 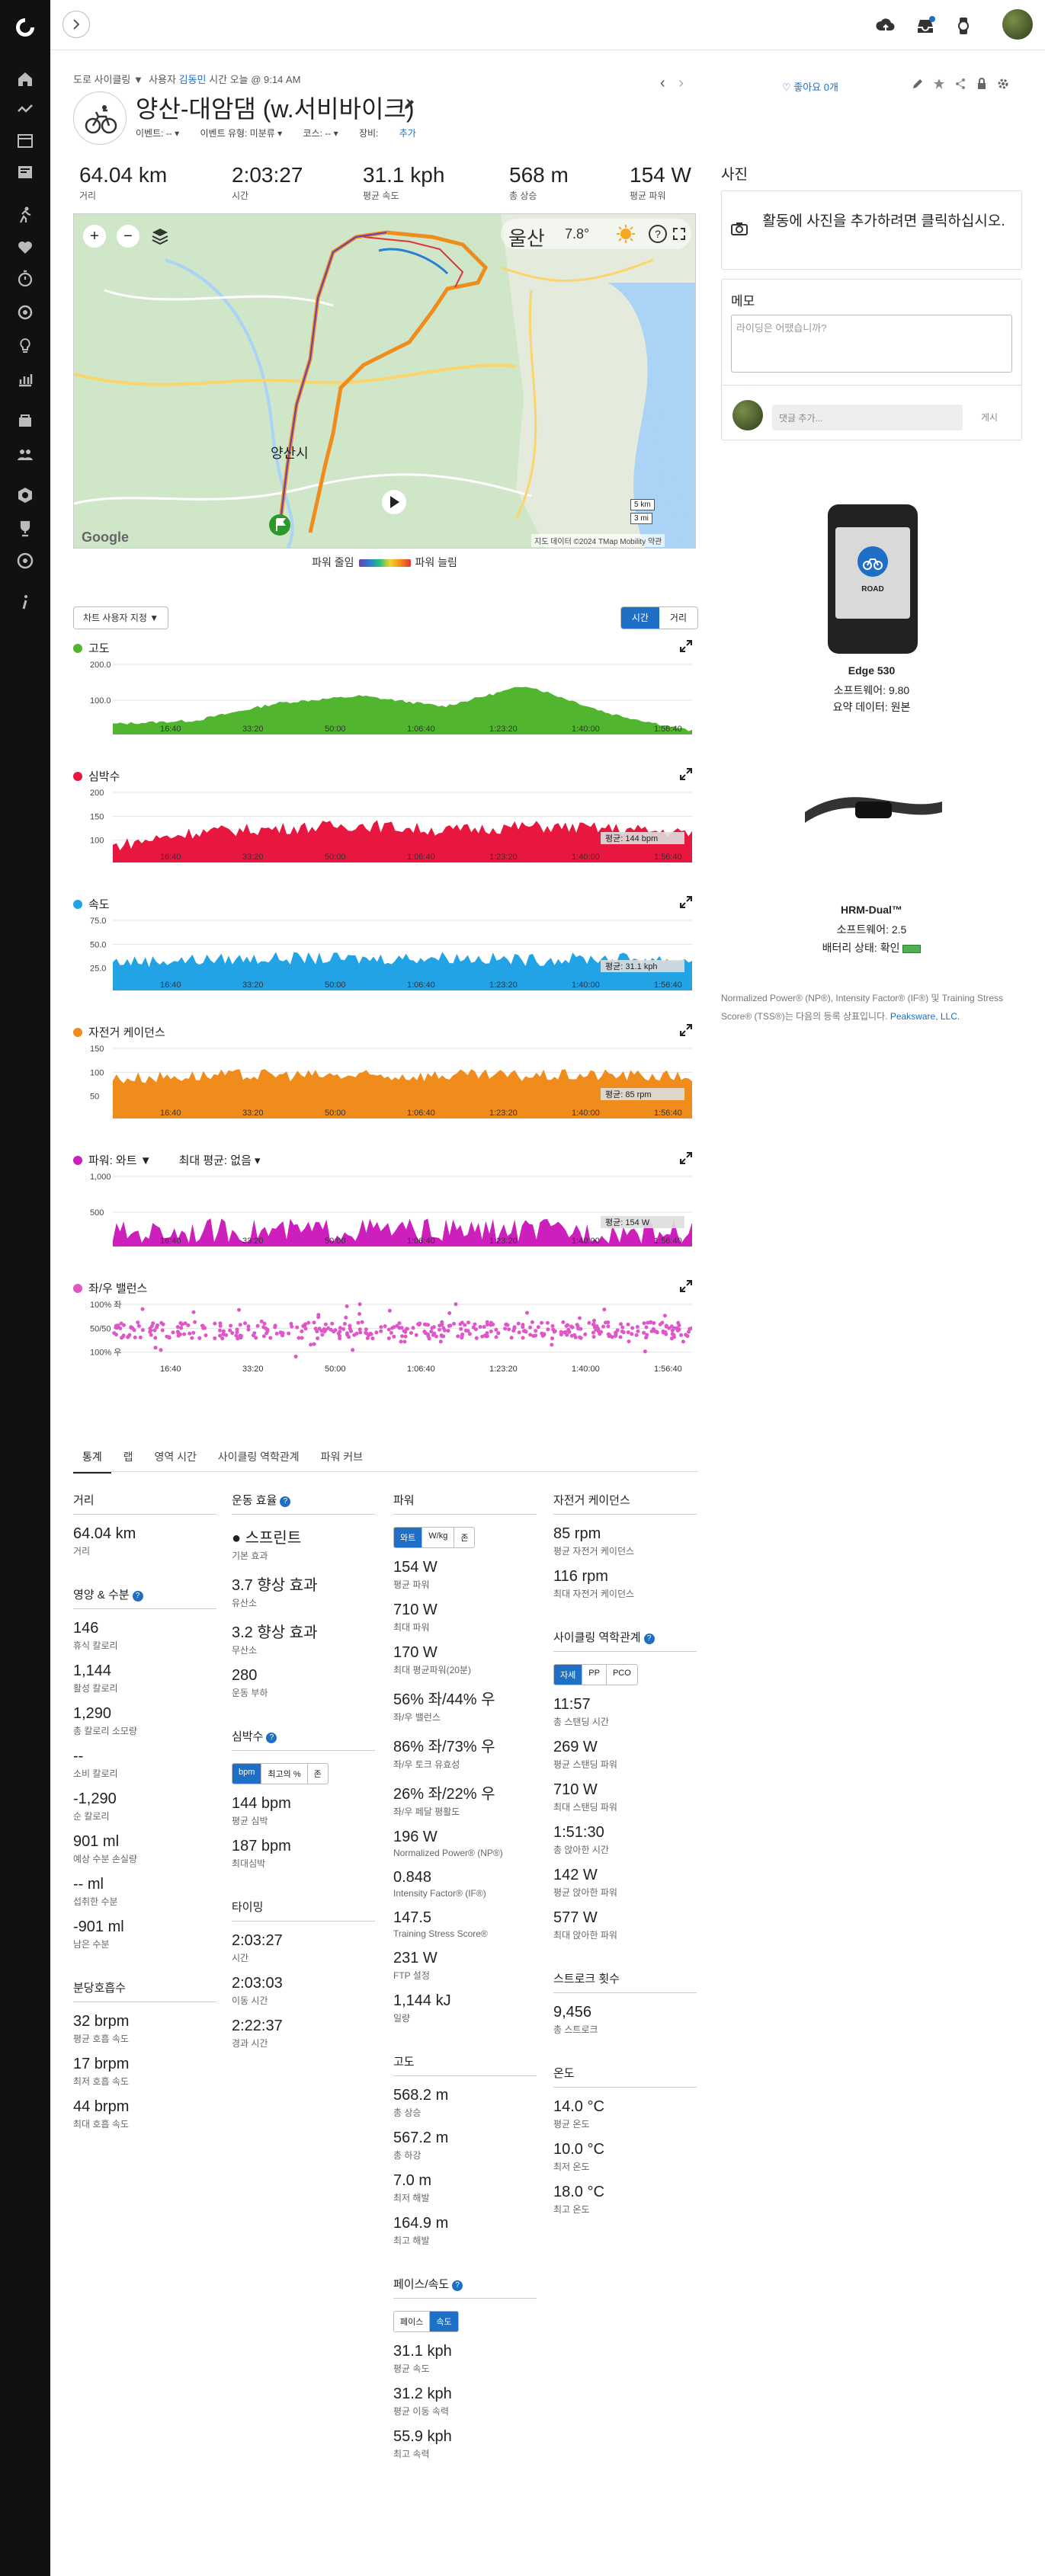 What do you see at coordinates (25, 312) in the screenshot?
I see `gear-devices-icon` at bounding box center [25, 312].